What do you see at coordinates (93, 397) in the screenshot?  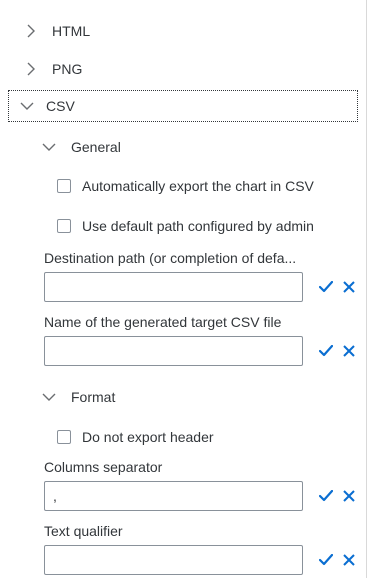 I see `subsection-format-label: Format` at bounding box center [93, 397].